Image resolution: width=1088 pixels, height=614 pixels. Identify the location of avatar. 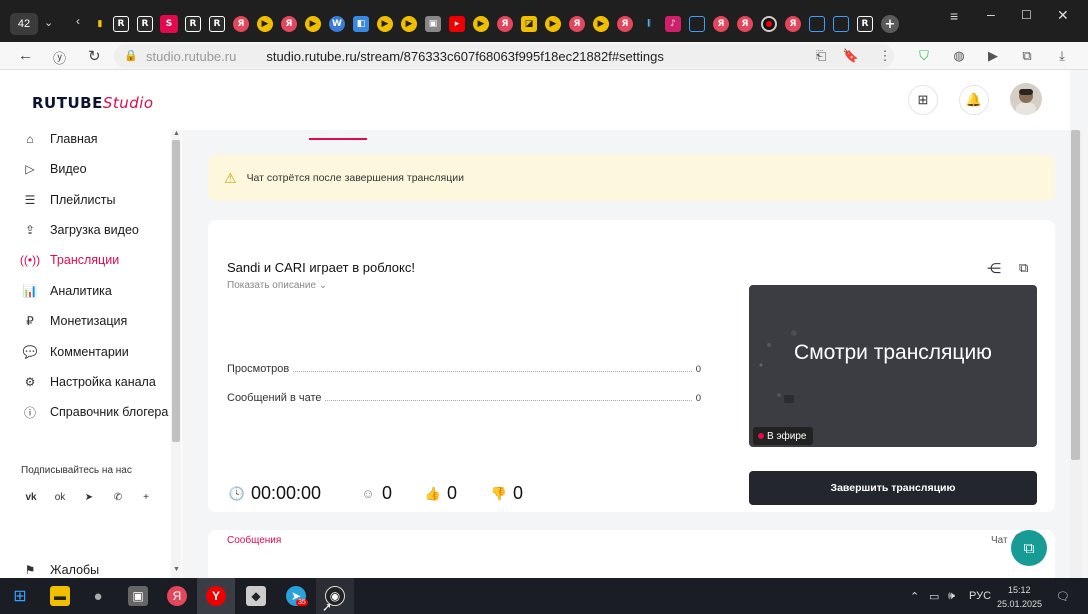
(1026, 99).